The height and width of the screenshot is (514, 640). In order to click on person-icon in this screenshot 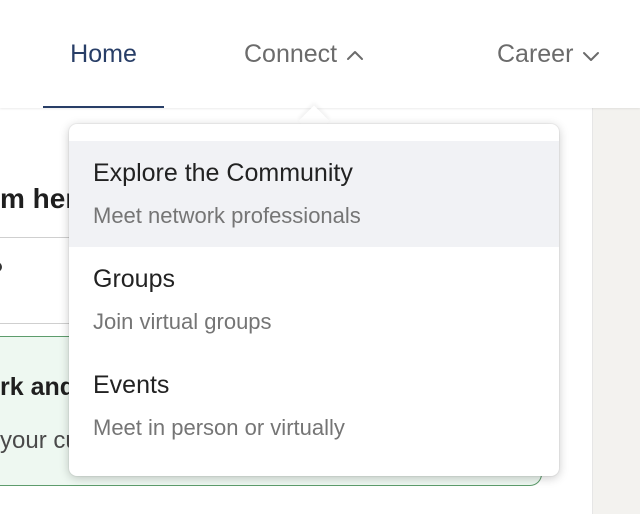, I will do `click(3, 280)`.